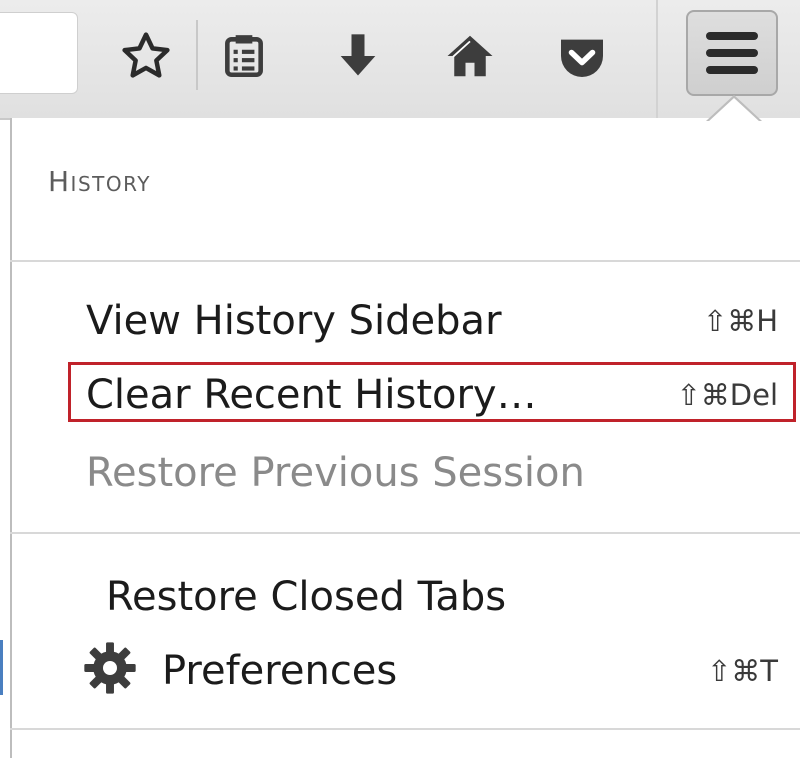 The height and width of the screenshot is (758, 800). What do you see at coordinates (280, 671) in the screenshot?
I see `menu-item-label: Preferences` at bounding box center [280, 671].